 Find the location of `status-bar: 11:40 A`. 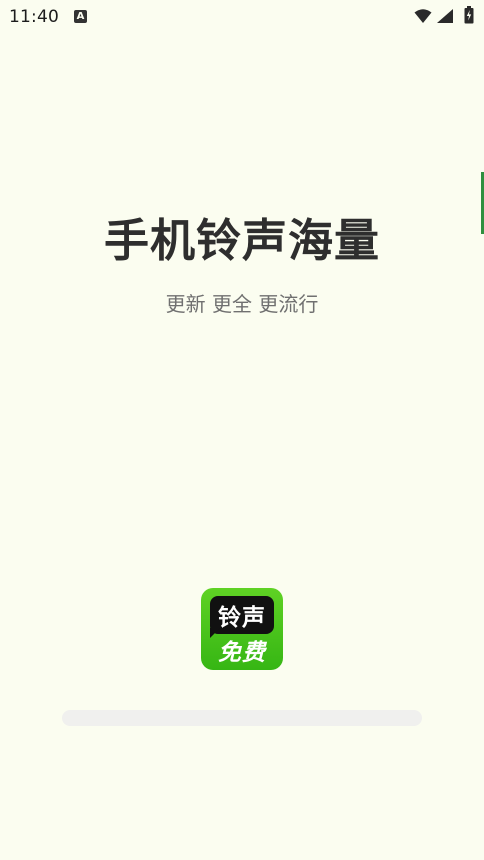

status-bar: 11:40 A is located at coordinates (242, 16).